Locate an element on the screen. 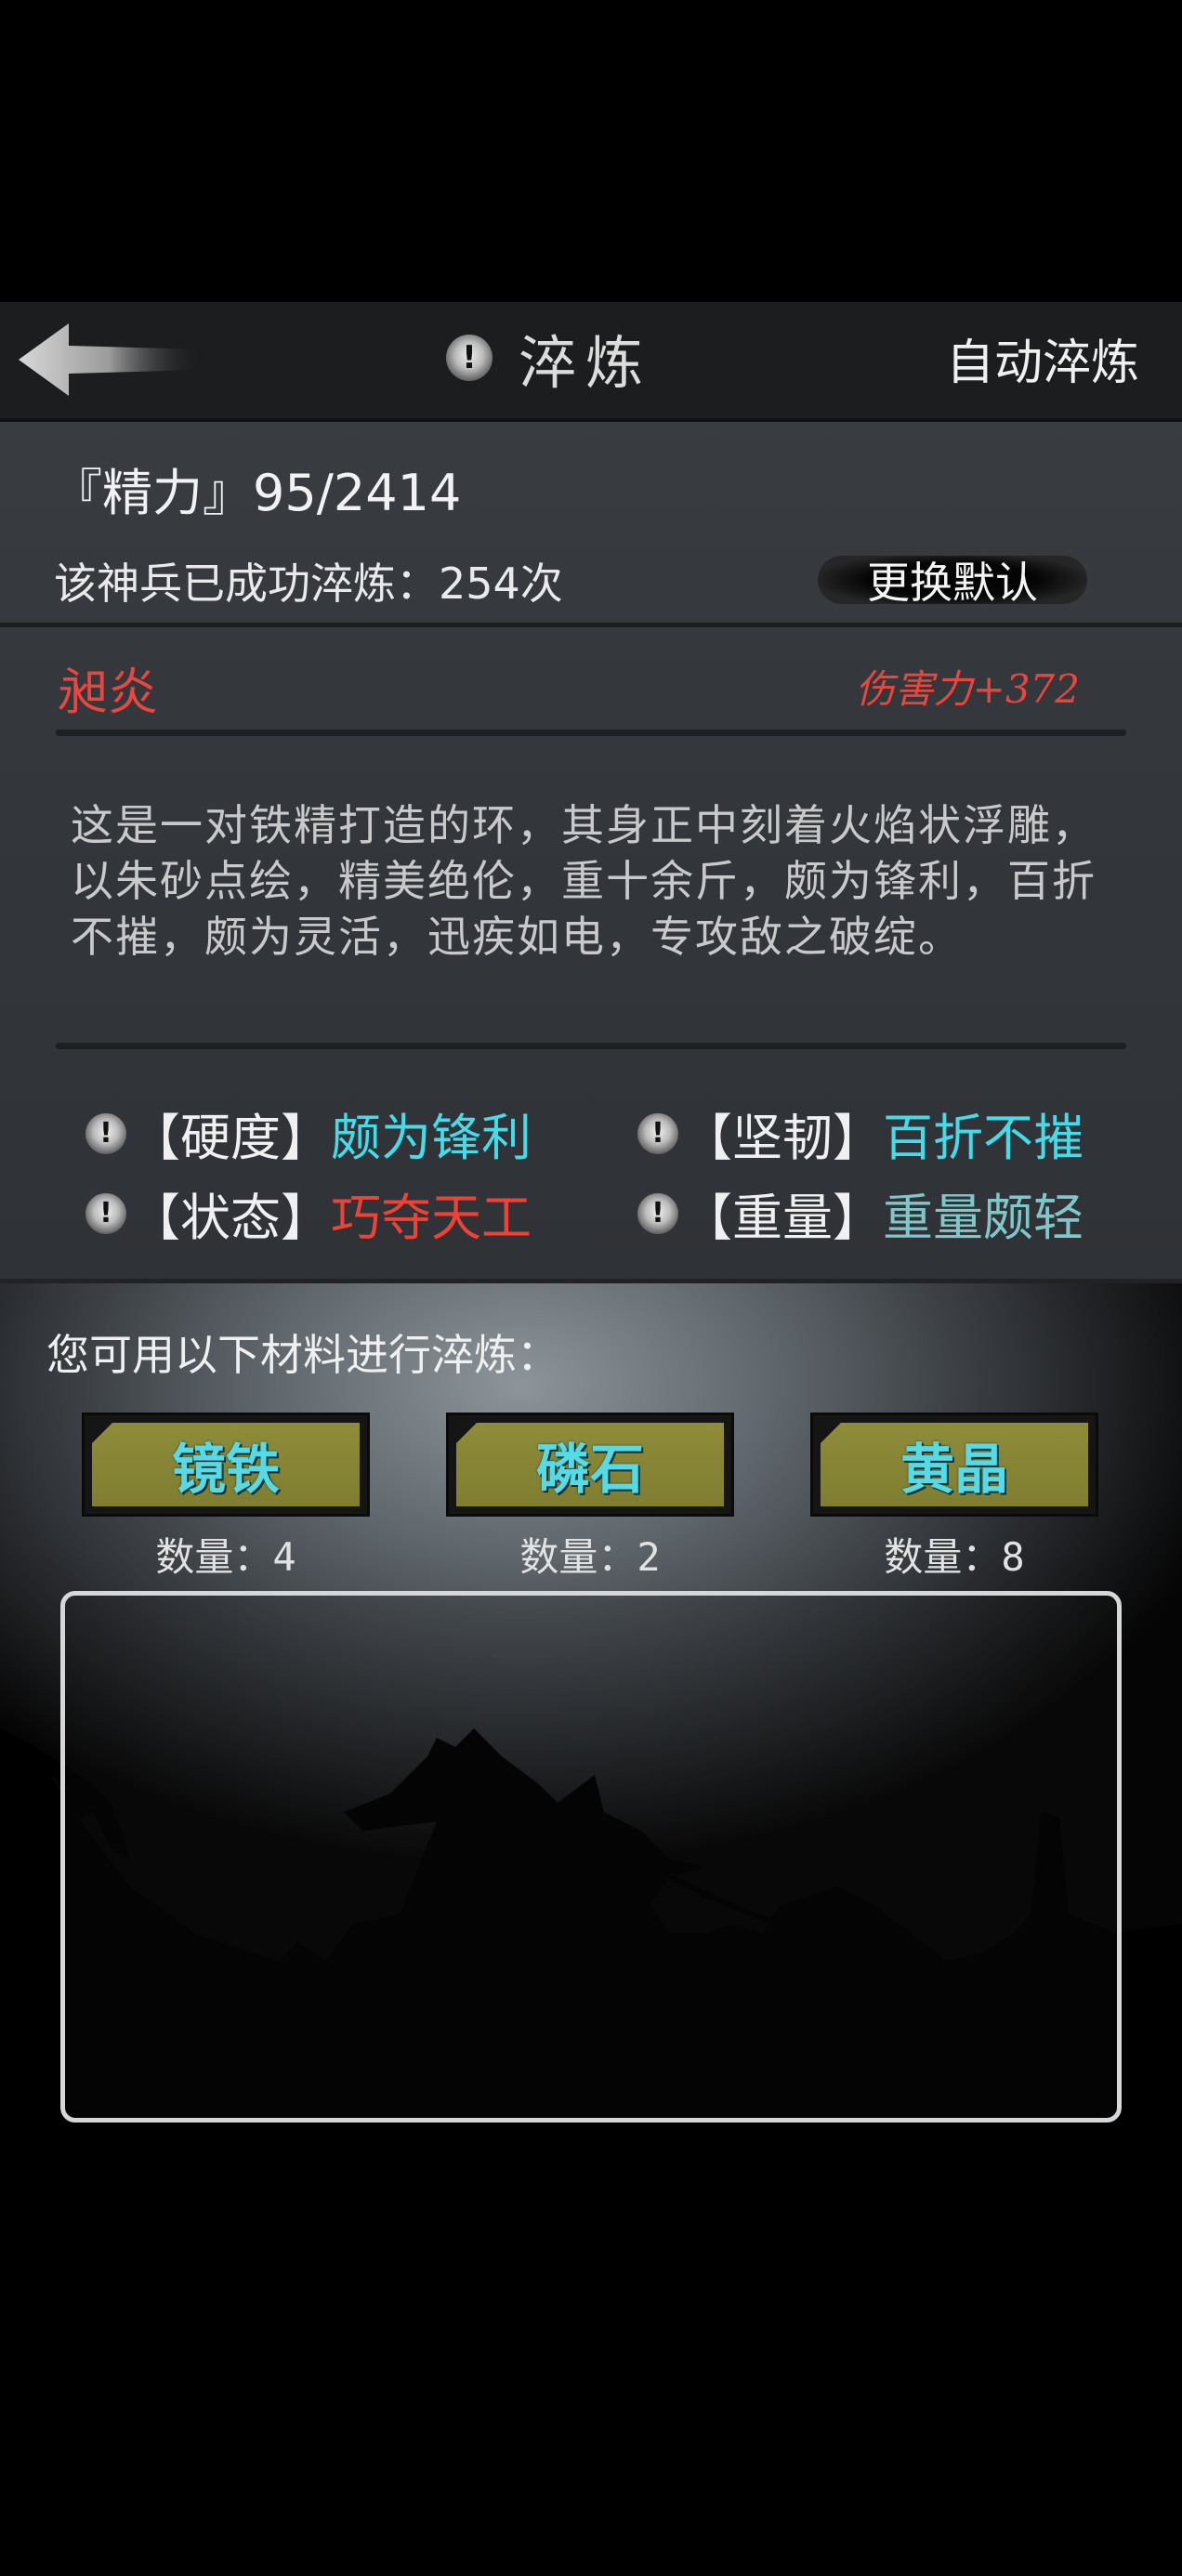  back-arrow-icon is located at coordinates (108, 359).